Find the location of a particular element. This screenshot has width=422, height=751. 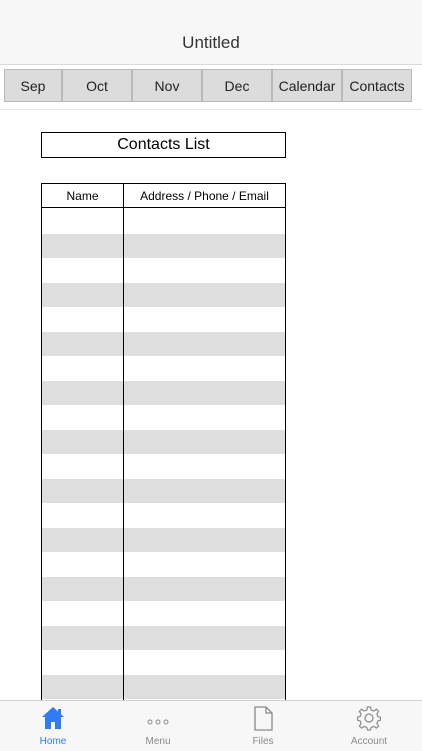

nav-files-label: Files is located at coordinates (263, 741).